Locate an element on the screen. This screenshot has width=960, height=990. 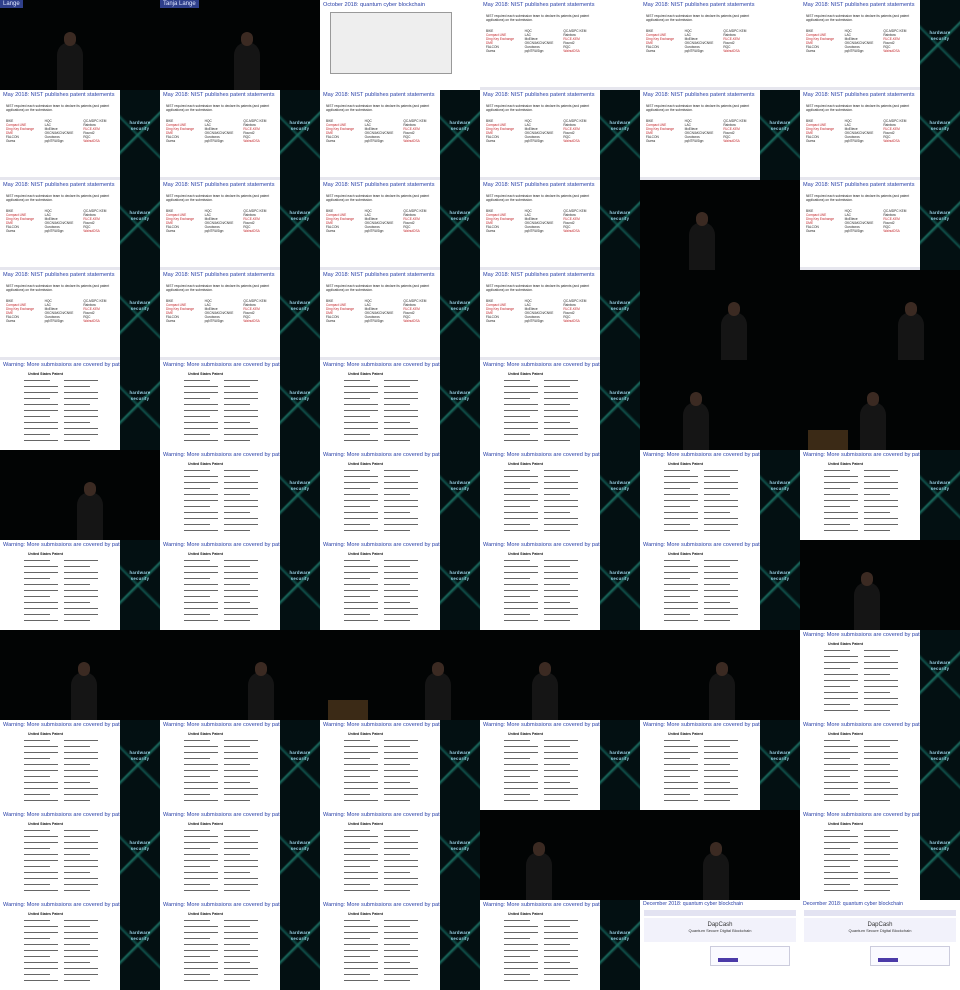
thumbnail-cell: Lange is located at coordinates (80, 45).